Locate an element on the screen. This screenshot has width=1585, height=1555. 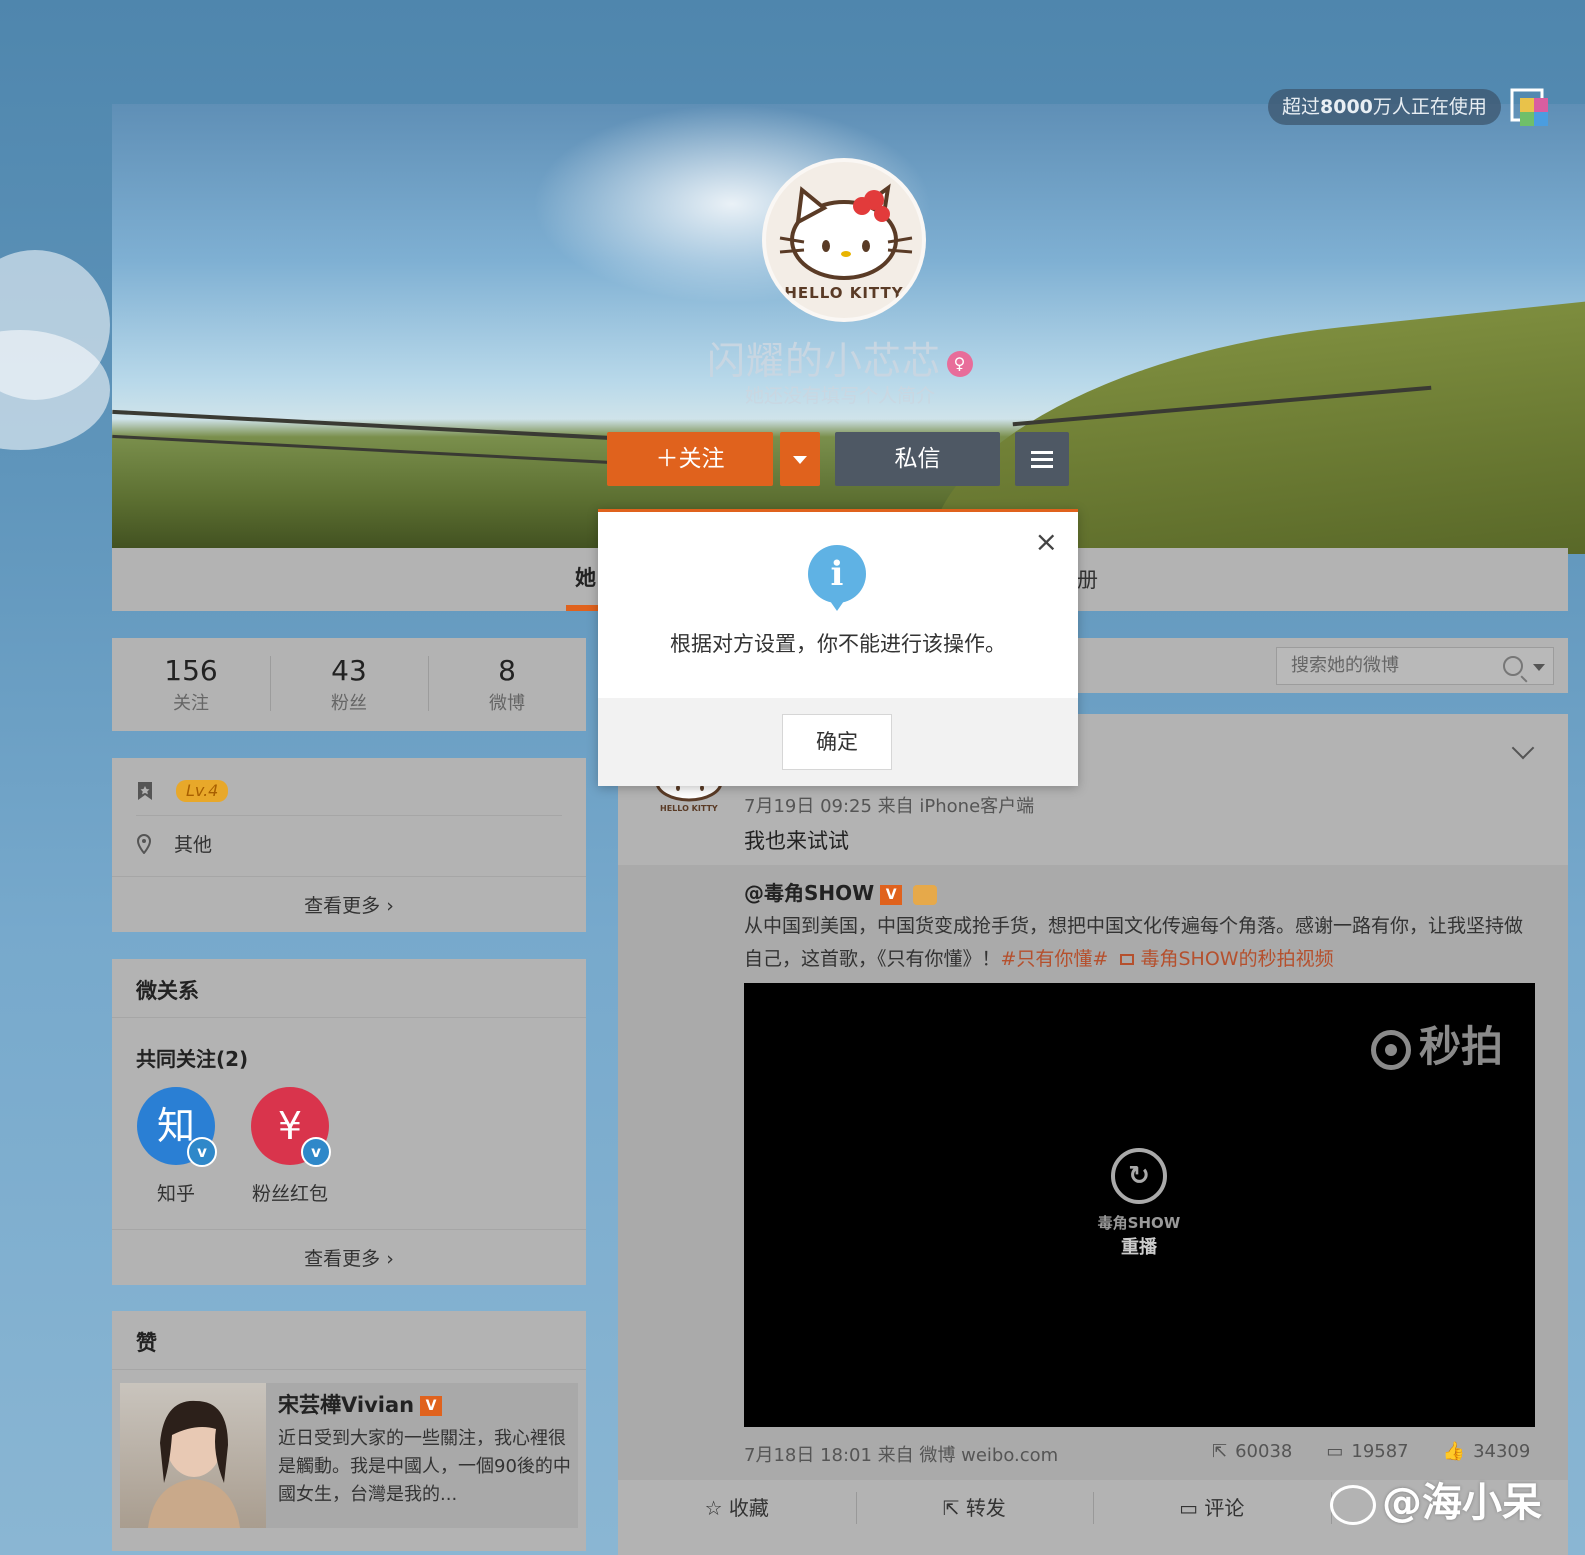
tab-album: 册 is located at coordinates (1087, 579).